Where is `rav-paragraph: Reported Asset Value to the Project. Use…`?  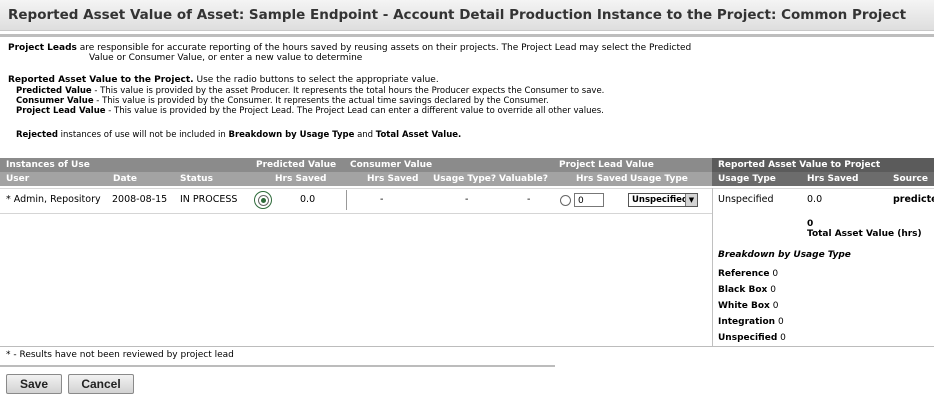
rav-paragraph: Reported Asset Value to the Project. Use… is located at coordinates (223, 80).